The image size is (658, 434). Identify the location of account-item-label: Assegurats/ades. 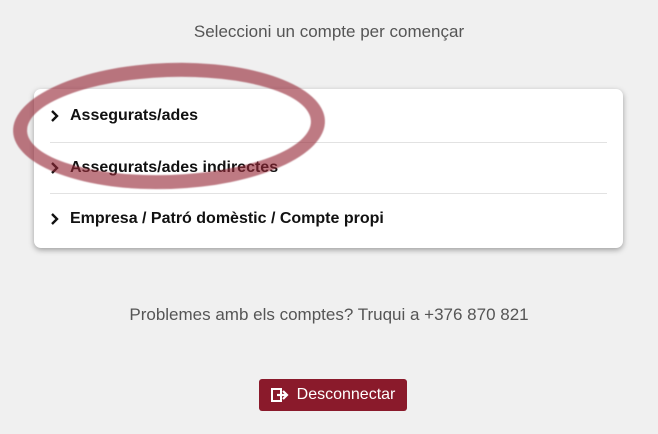
(134, 115).